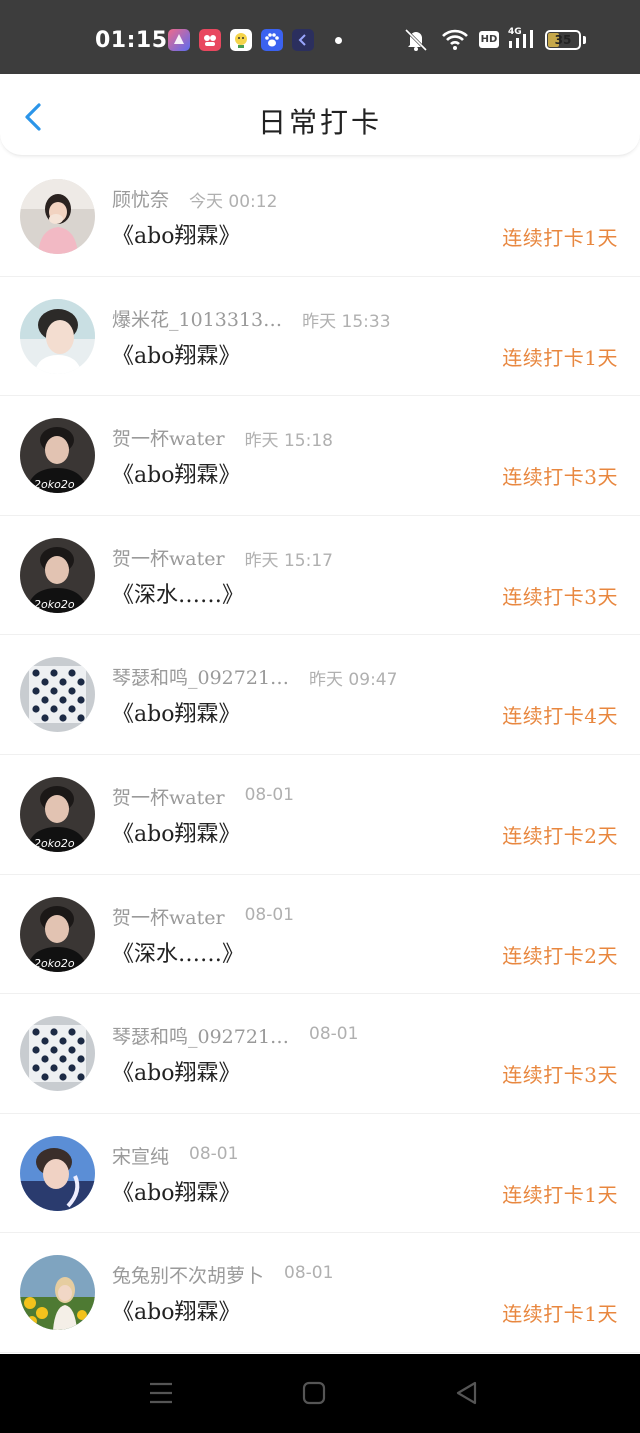 Image resolution: width=640 pixels, height=1433 pixels. Describe the element at coordinates (320, 337) in the screenshot. I see `checkin-list-item: 爆米花_1013313… 昨天 15:33 《abo翔霖》 连续打卡1天` at that location.